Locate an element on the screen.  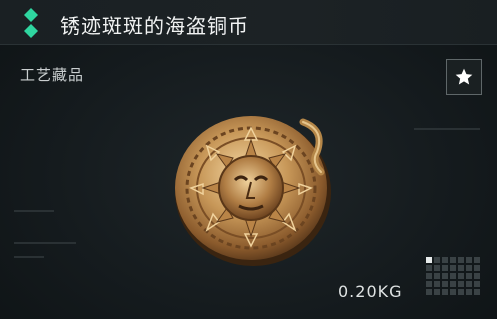
rarity-diamond-icon is located at coordinates (31, 23).